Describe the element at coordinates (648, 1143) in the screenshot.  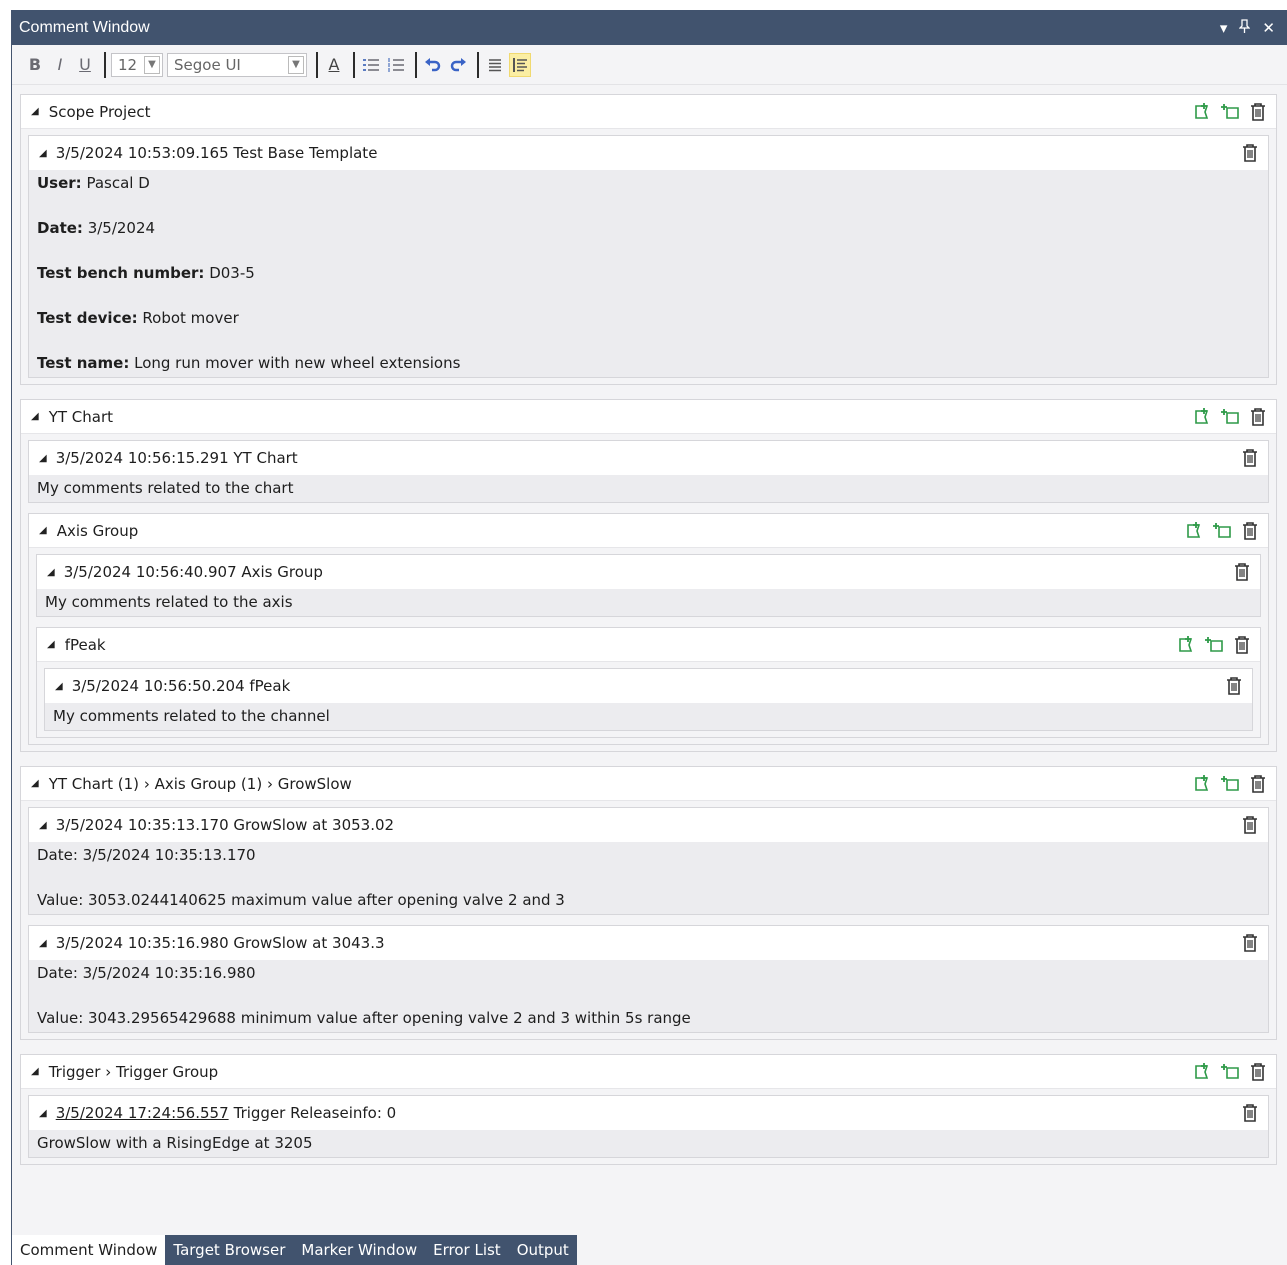
I see `comment-body: GrowSlow with a RisingEdge at 3205` at that location.